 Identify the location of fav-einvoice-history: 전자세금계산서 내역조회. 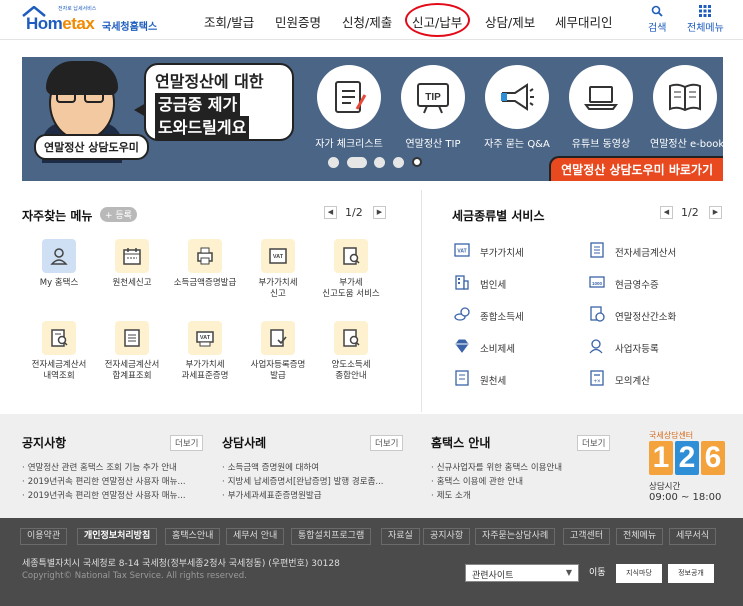
(59, 351).